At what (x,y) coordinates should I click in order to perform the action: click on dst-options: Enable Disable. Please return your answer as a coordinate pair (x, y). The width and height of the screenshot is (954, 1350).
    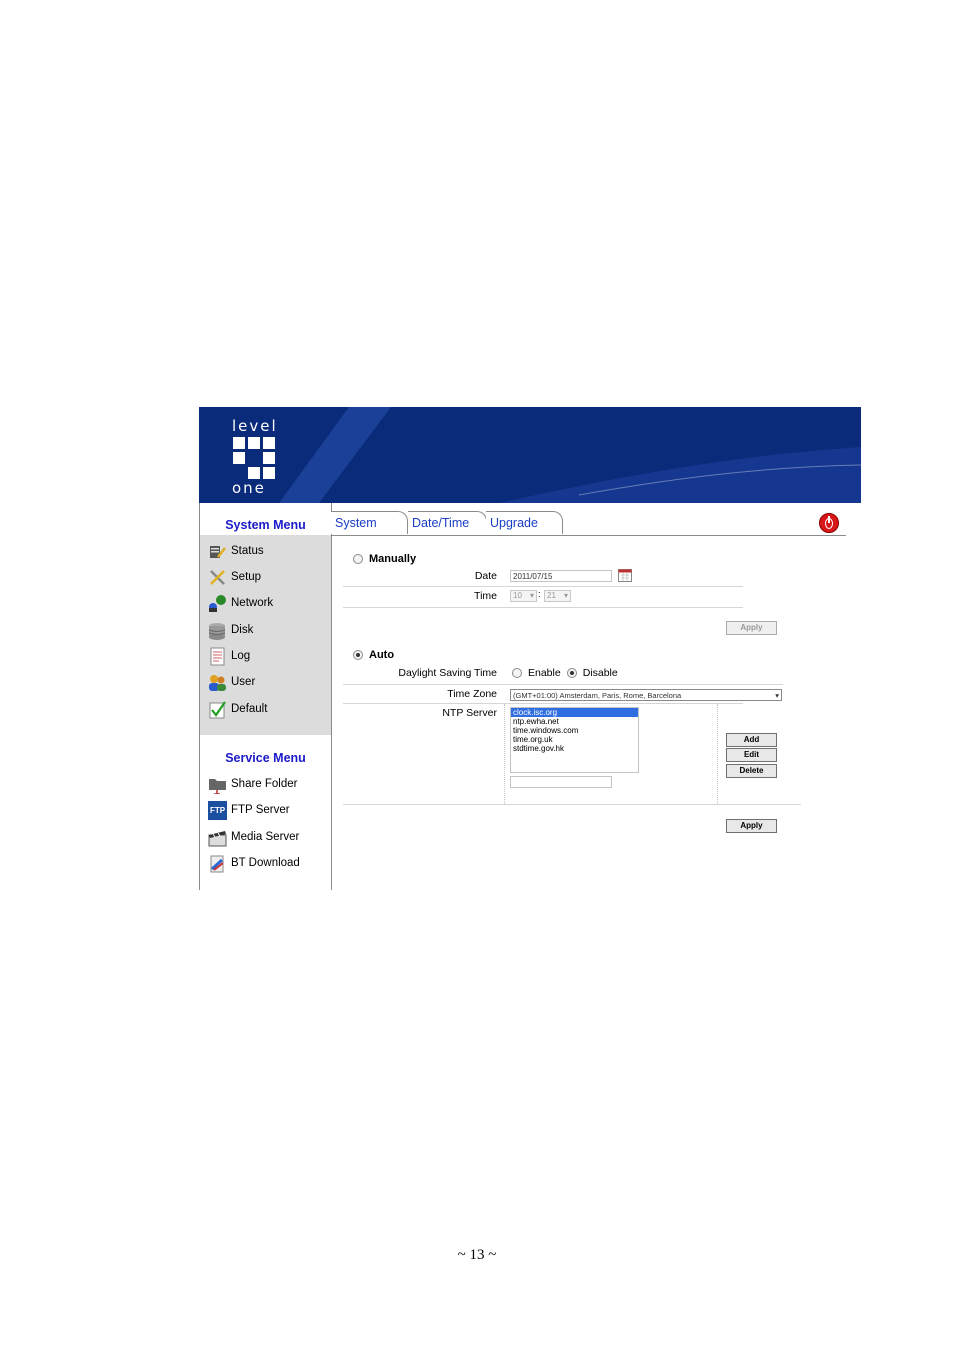
    Looking at the image, I should click on (565, 673).